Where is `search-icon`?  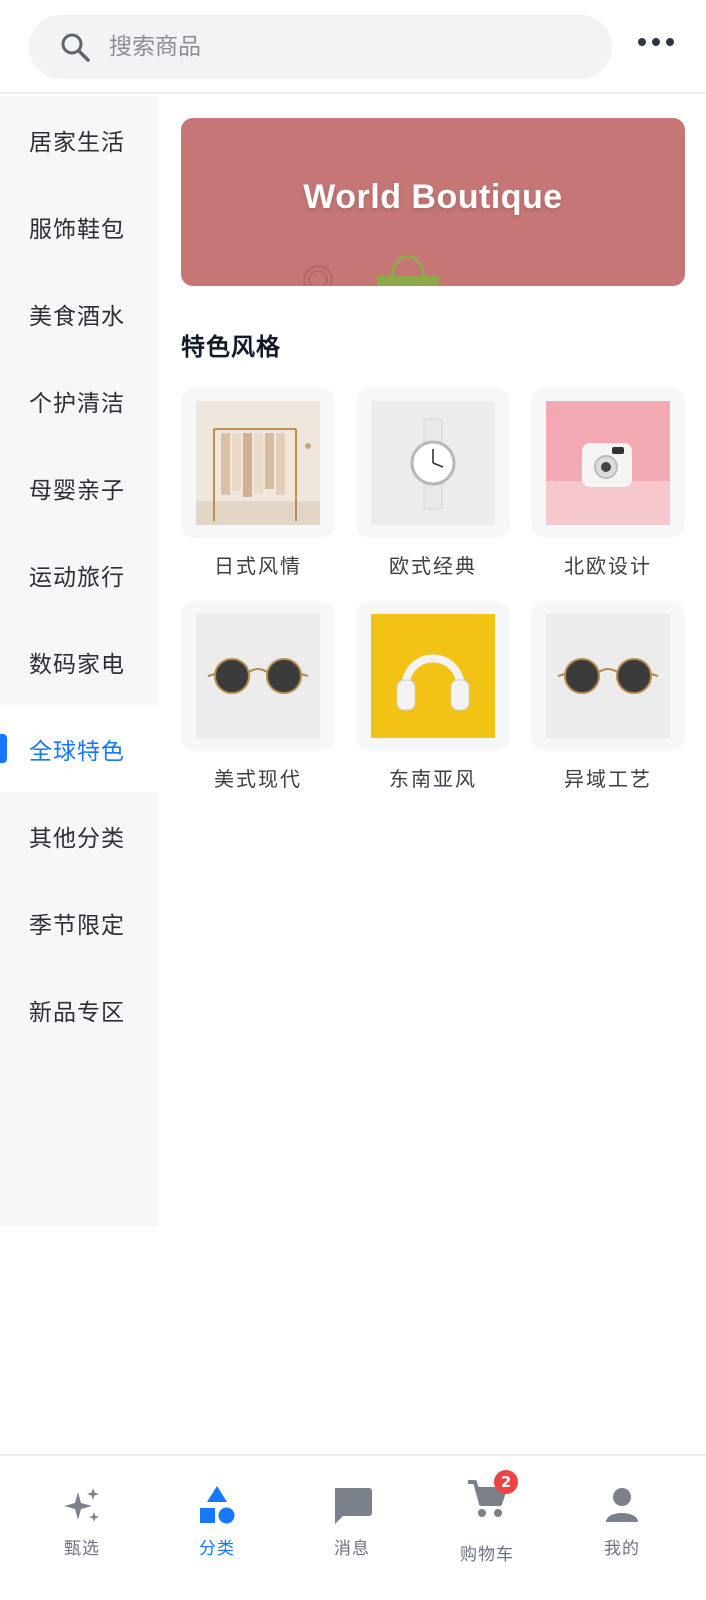 search-icon is located at coordinates (75, 47).